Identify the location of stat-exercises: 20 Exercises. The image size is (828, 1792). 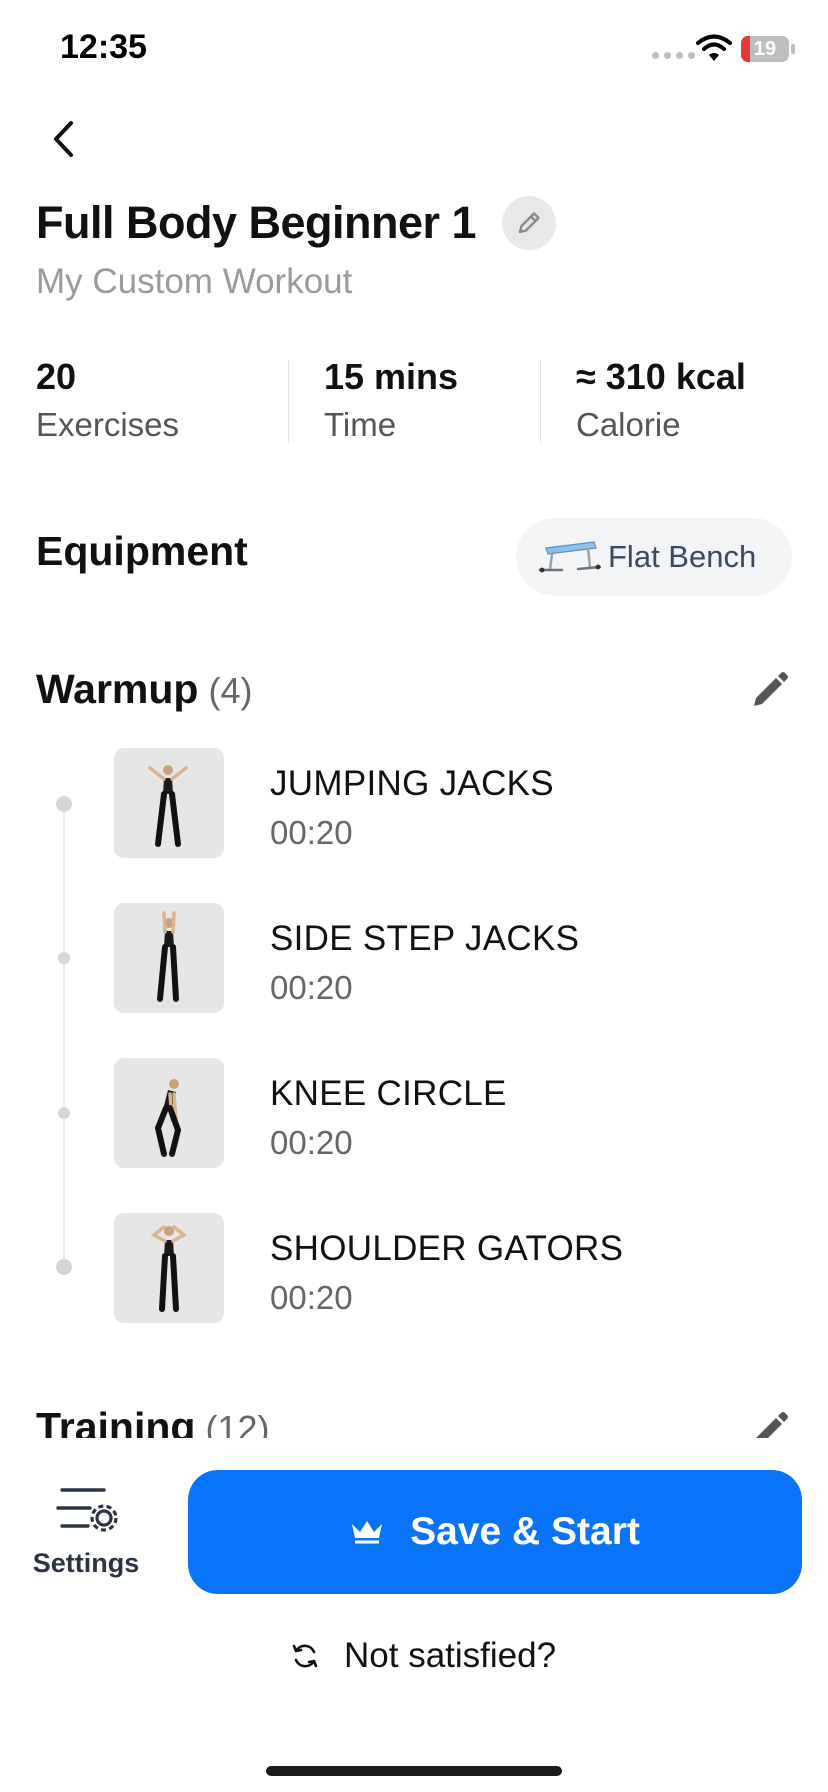
(107, 400).